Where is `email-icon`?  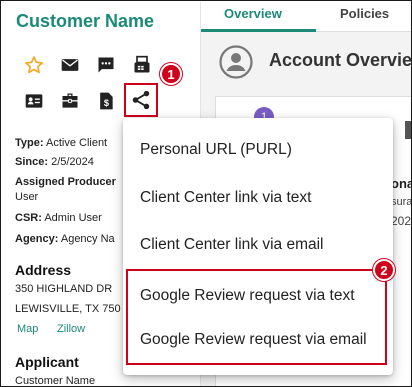
email-icon is located at coordinates (70, 65).